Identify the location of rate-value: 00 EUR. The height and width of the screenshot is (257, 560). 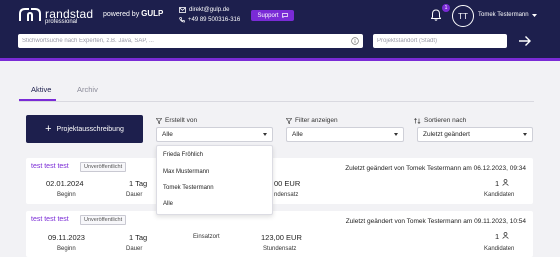
(287, 183).